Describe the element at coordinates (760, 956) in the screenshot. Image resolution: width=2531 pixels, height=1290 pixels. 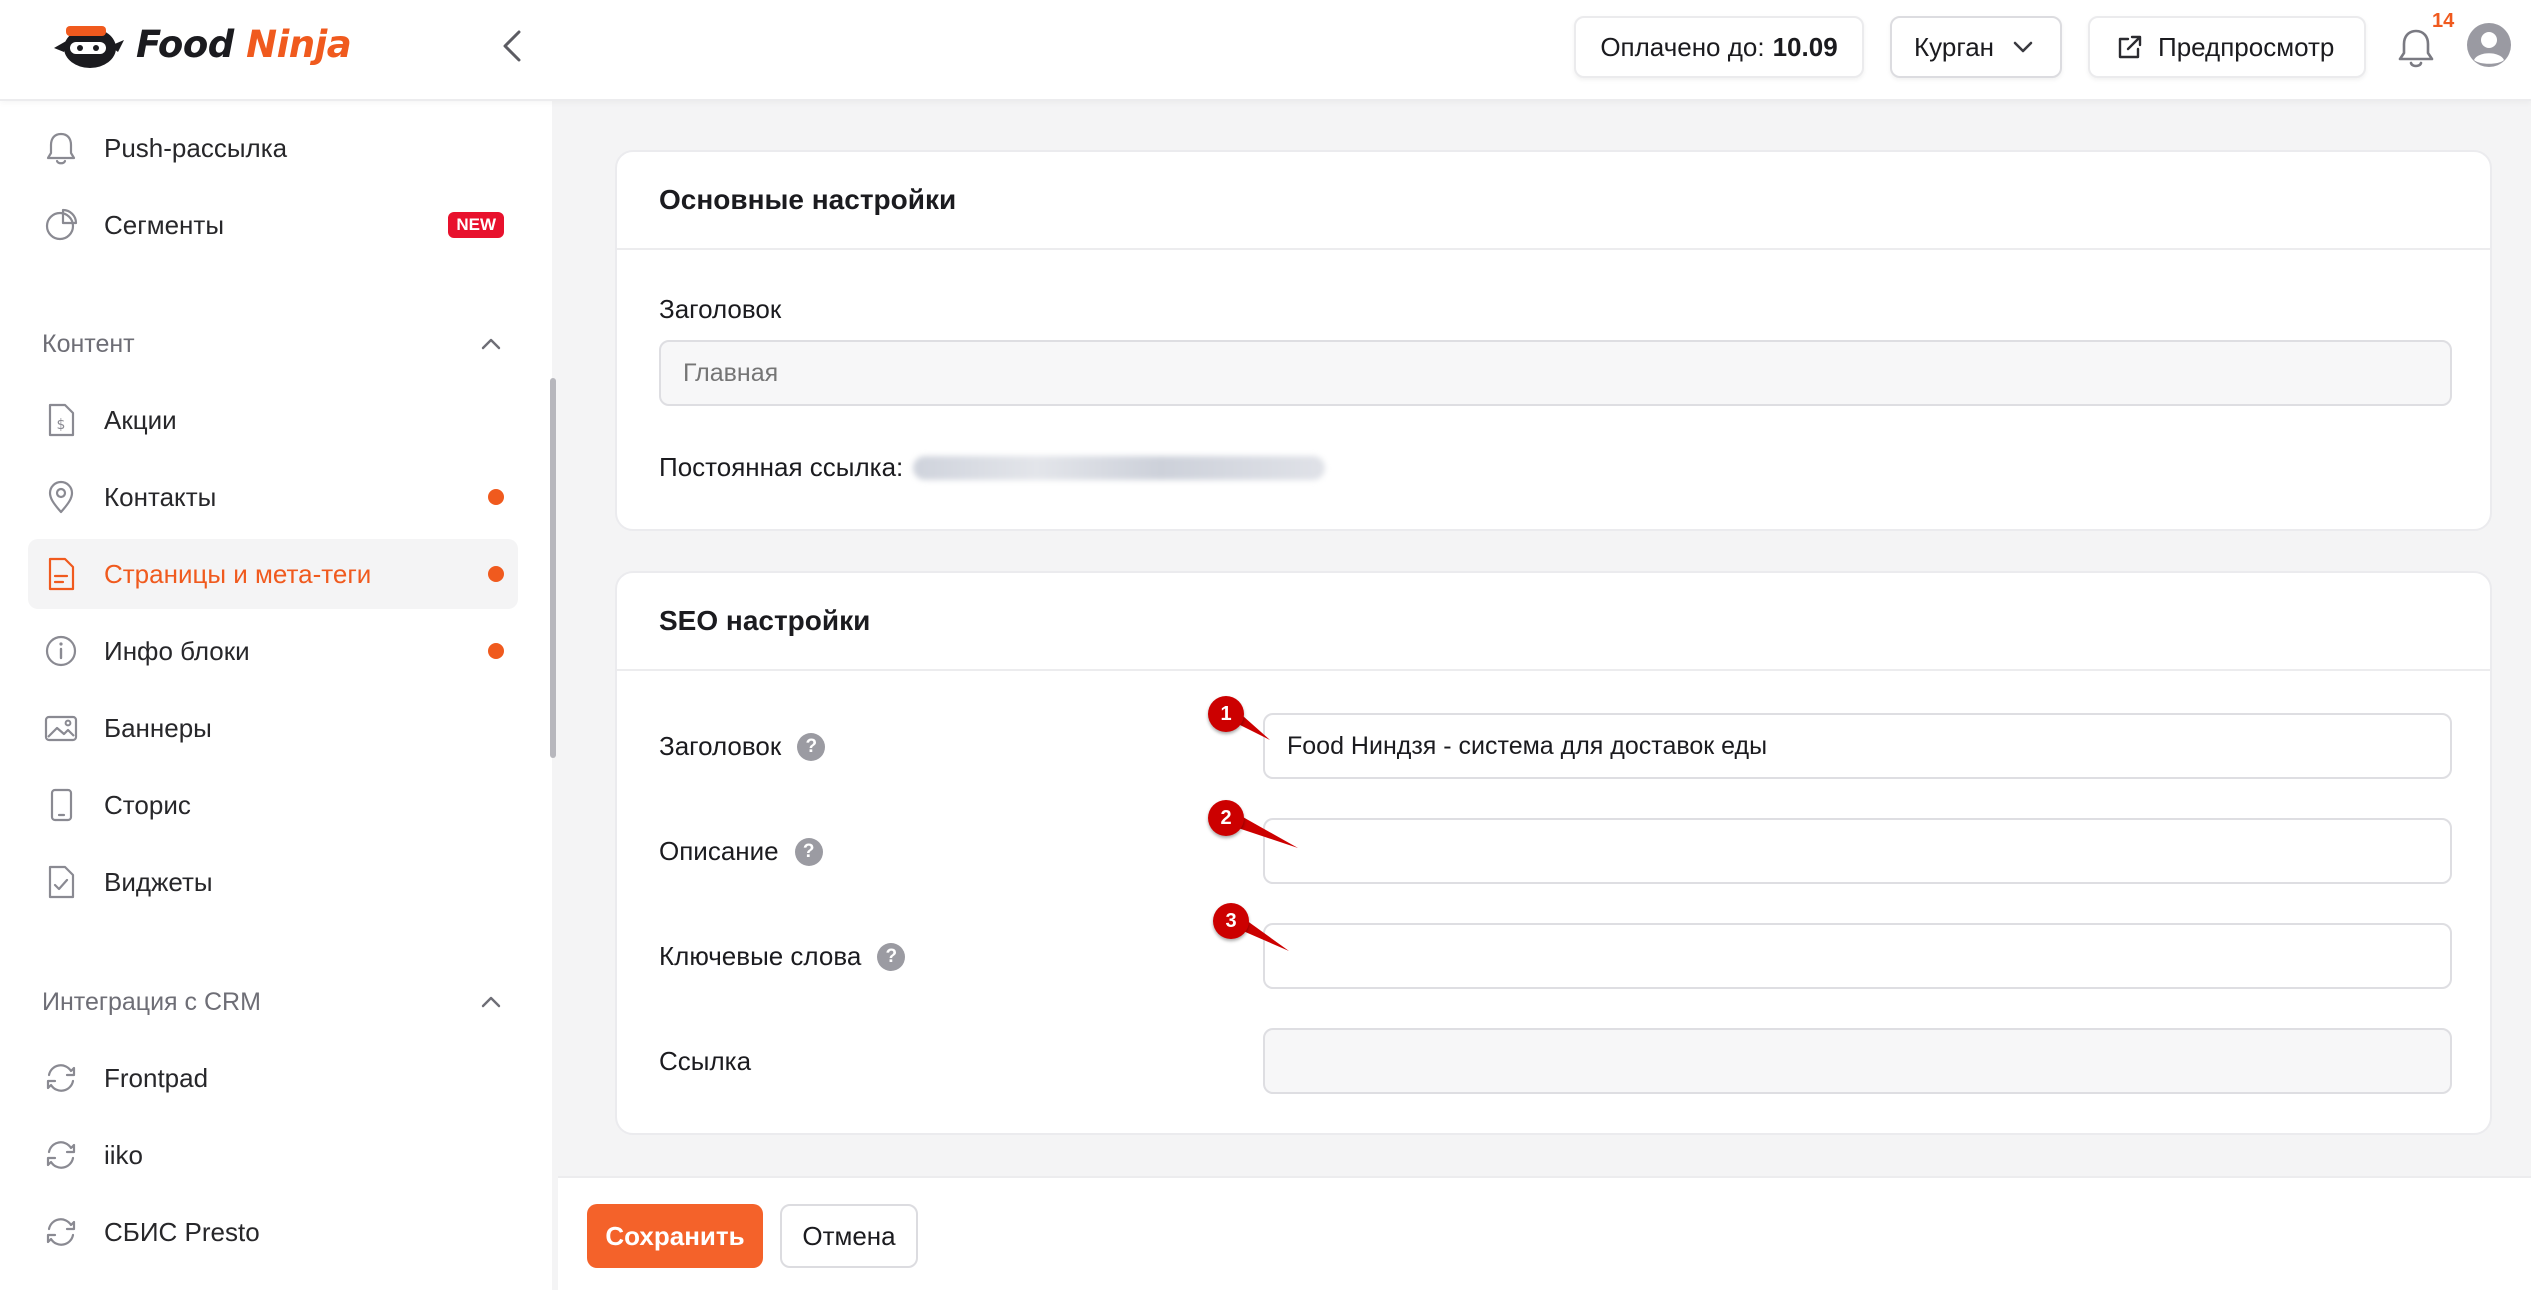
I see `seo-keywords-label-text: Ключевые слова` at that location.